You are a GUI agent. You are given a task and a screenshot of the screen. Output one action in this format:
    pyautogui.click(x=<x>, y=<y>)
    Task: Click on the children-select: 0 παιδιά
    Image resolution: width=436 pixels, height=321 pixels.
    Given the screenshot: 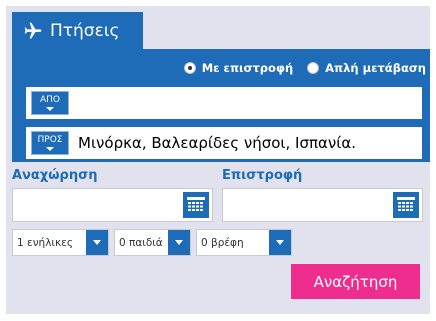 What is the action you would take?
    pyautogui.click(x=152, y=242)
    